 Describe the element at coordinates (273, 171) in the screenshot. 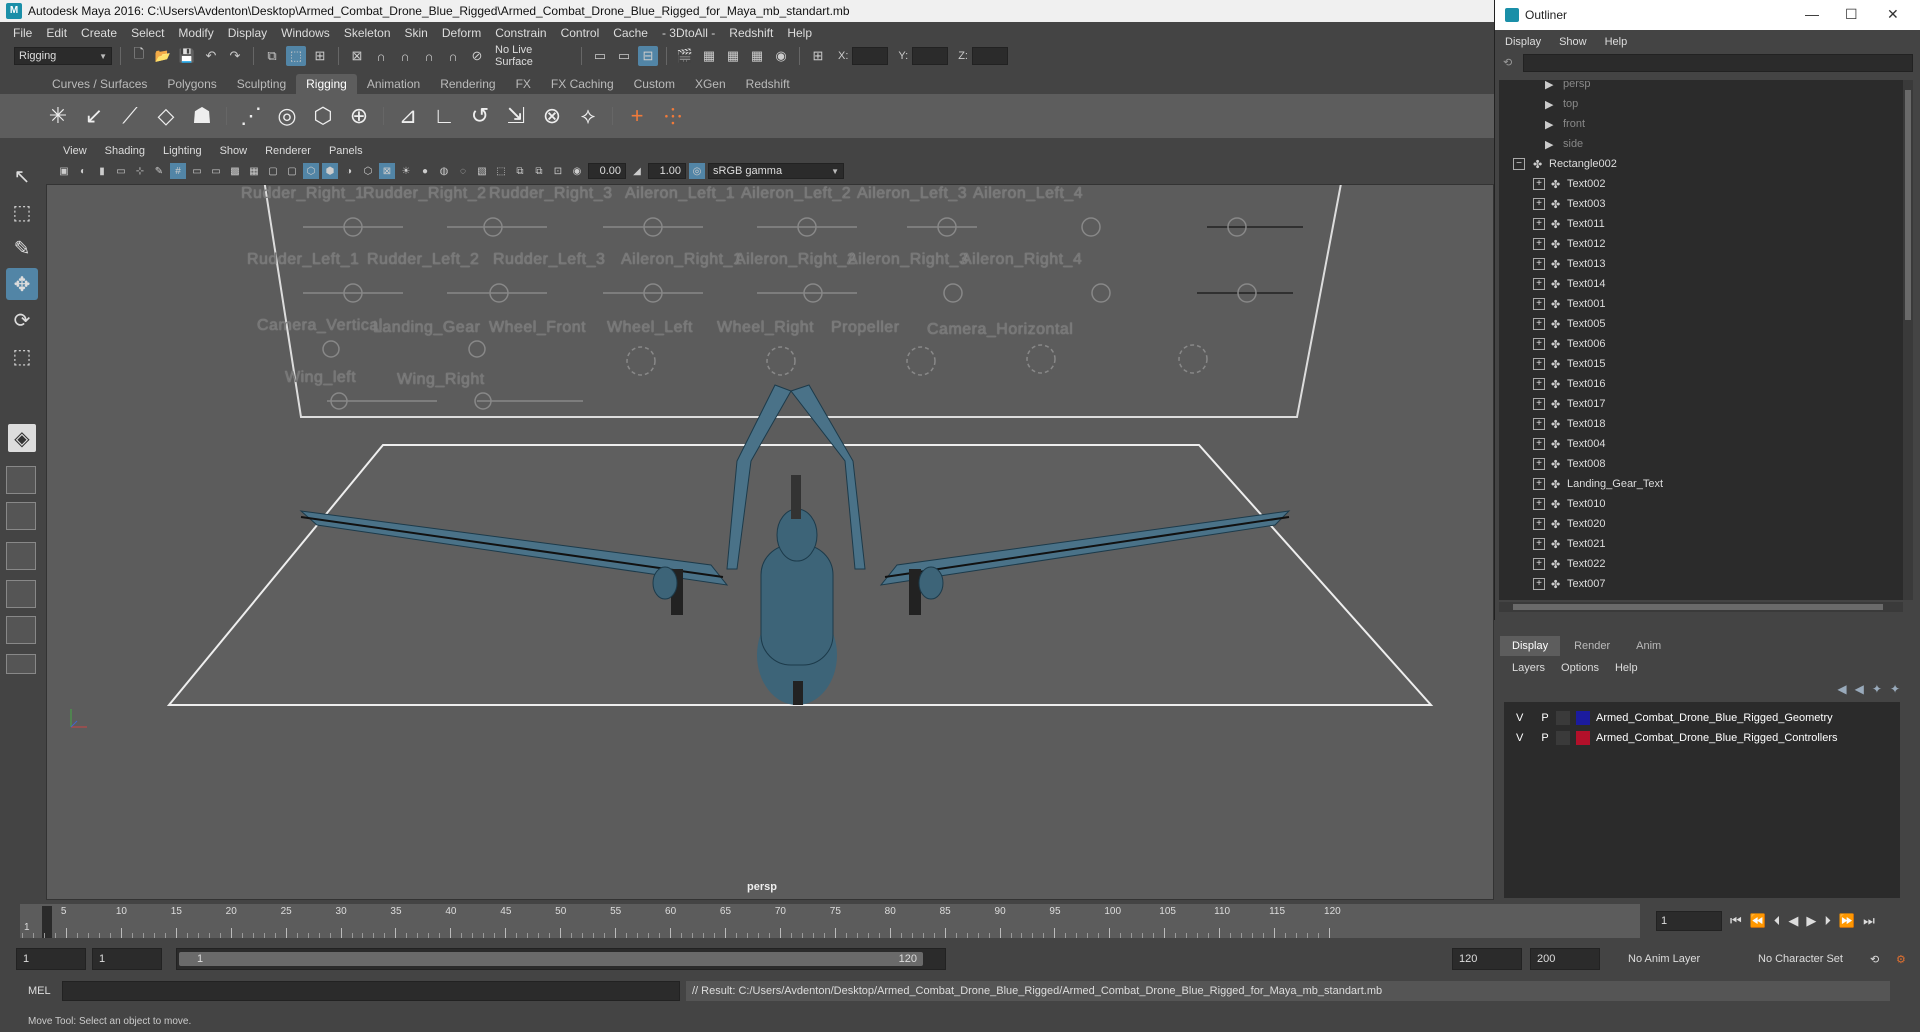

I see `safe-action-icon: ▢` at that location.